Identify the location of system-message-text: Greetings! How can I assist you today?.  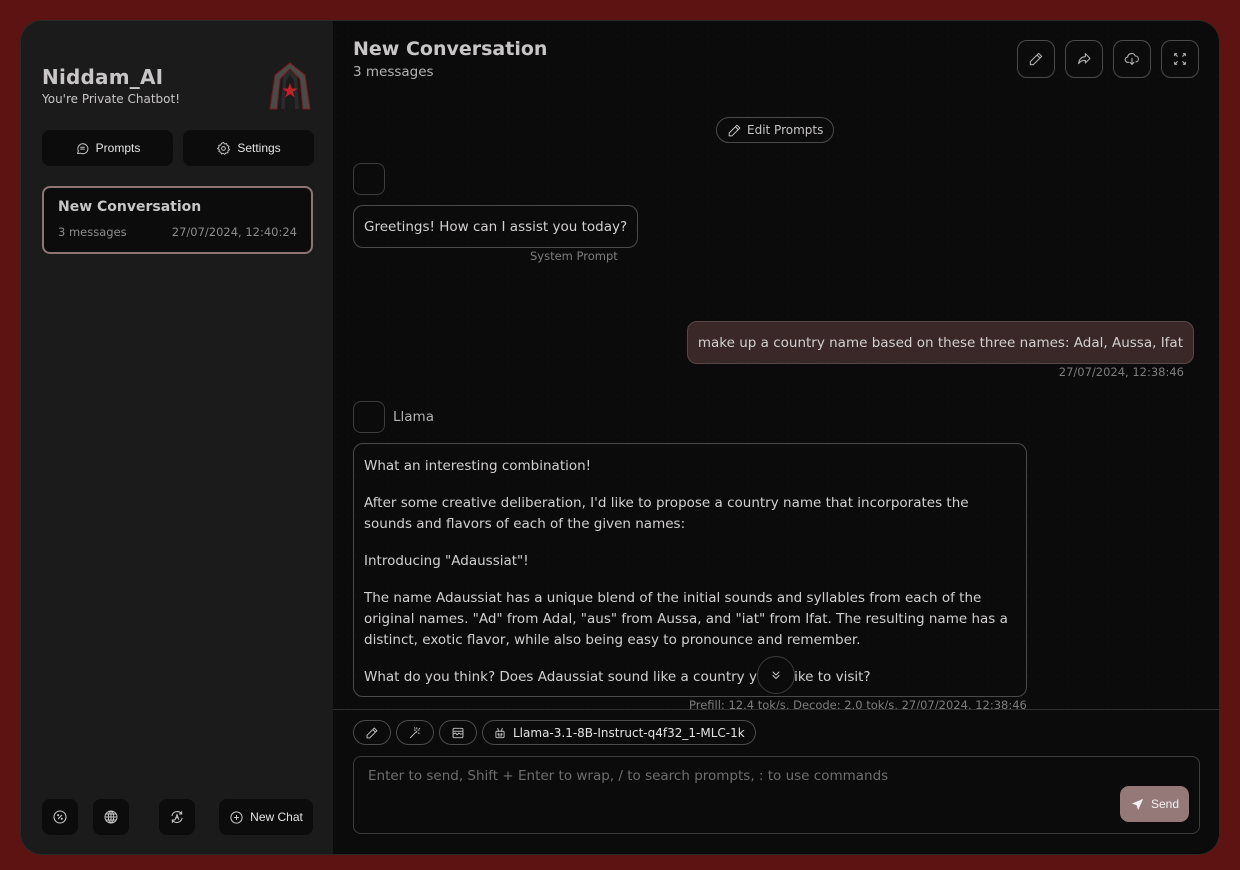
(496, 226).